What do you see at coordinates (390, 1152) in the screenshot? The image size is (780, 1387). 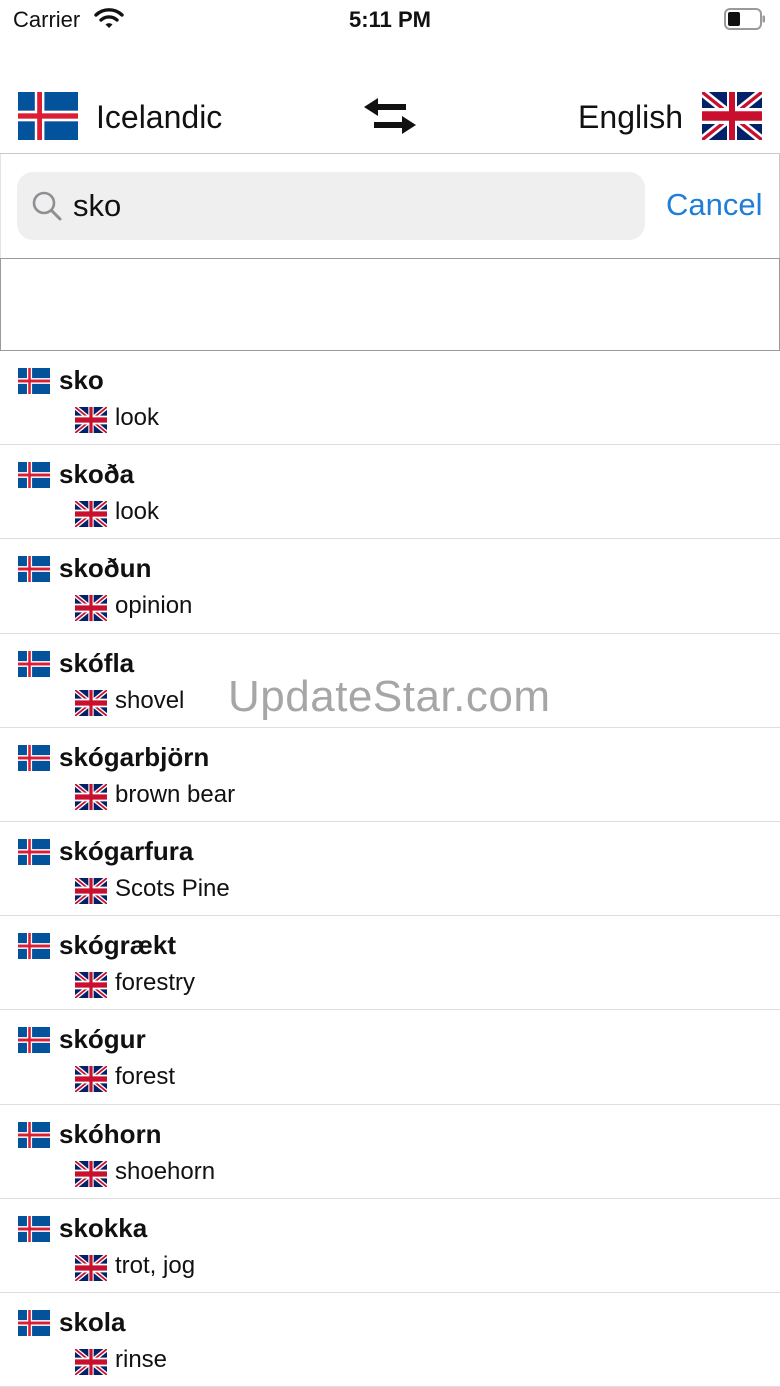 I see `result-row: skóhorn shoehorn` at bounding box center [390, 1152].